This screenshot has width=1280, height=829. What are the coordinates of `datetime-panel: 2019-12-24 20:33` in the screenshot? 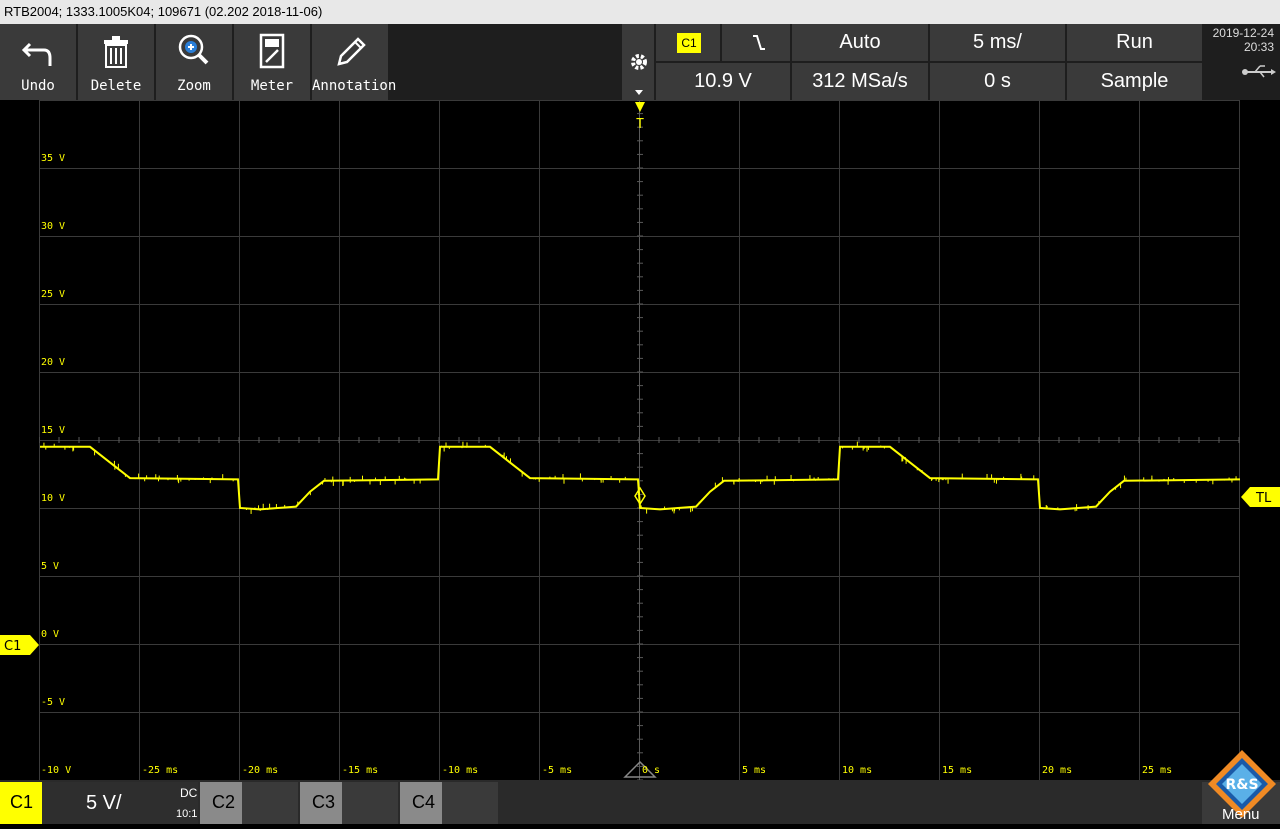 It's located at (1242, 62).